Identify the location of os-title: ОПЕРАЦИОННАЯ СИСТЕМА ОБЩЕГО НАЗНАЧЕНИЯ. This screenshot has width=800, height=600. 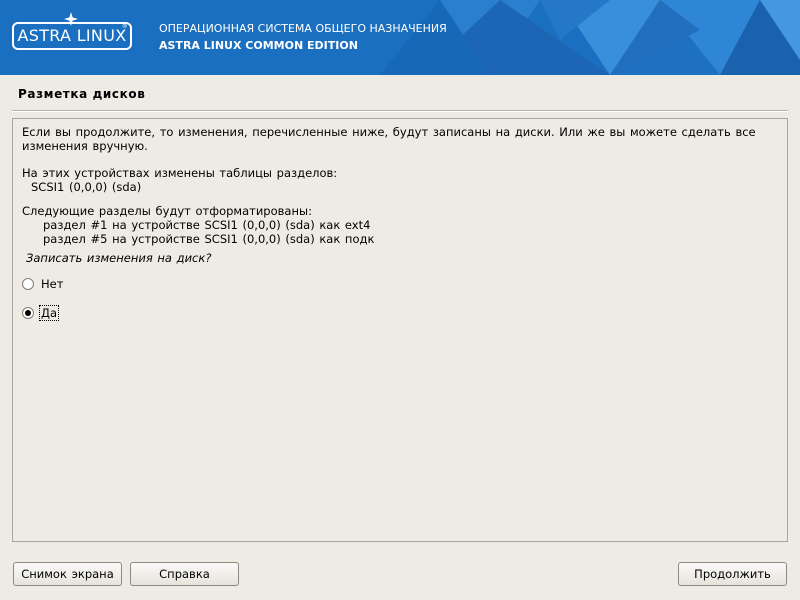
(303, 28).